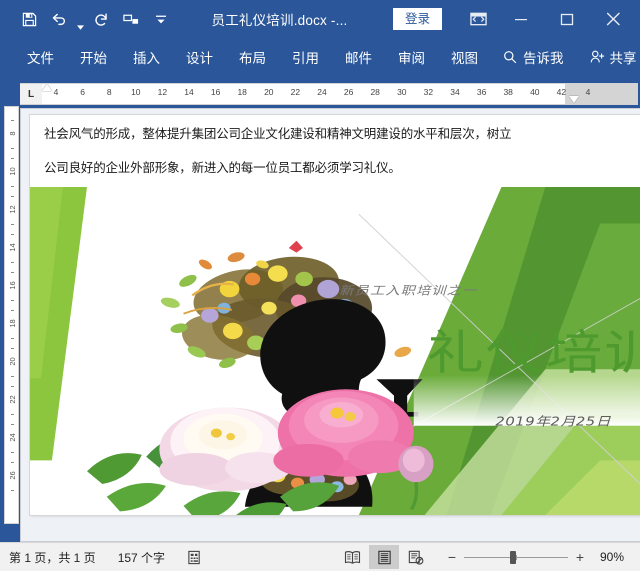  I want to click on vertical-ruler-number: 8, so click(12, 133).